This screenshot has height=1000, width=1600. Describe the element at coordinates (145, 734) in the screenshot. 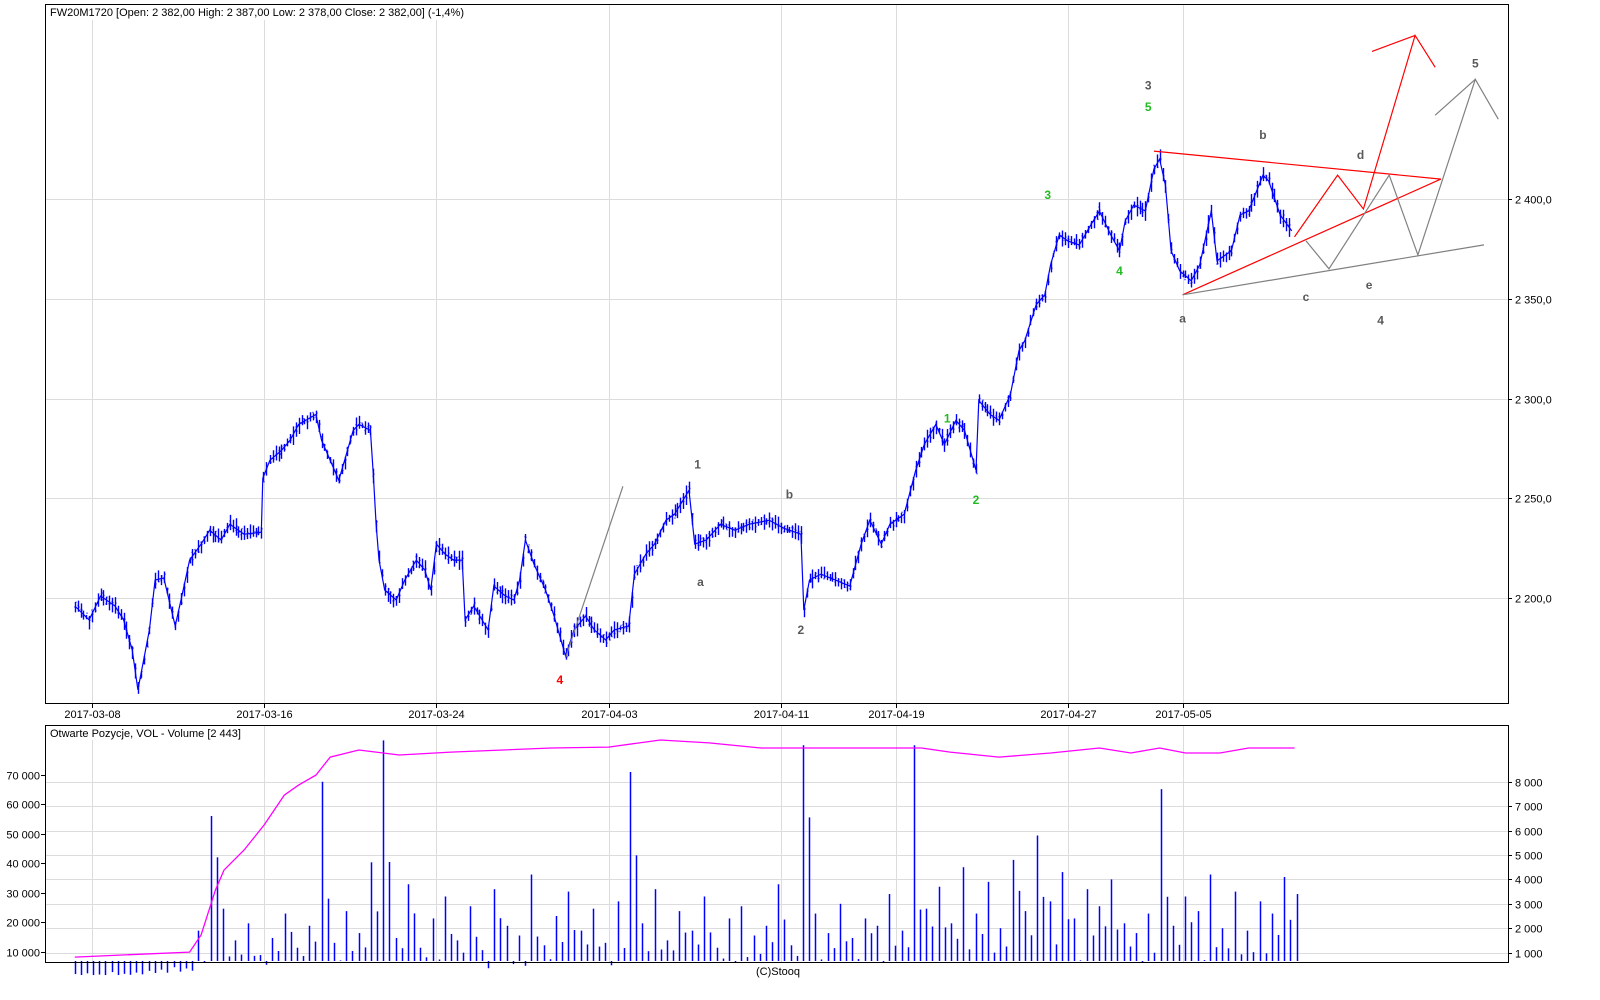

I see `volume-panel-title: Otwarte Pozycje, VOL - Volume [2 443]` at that location.